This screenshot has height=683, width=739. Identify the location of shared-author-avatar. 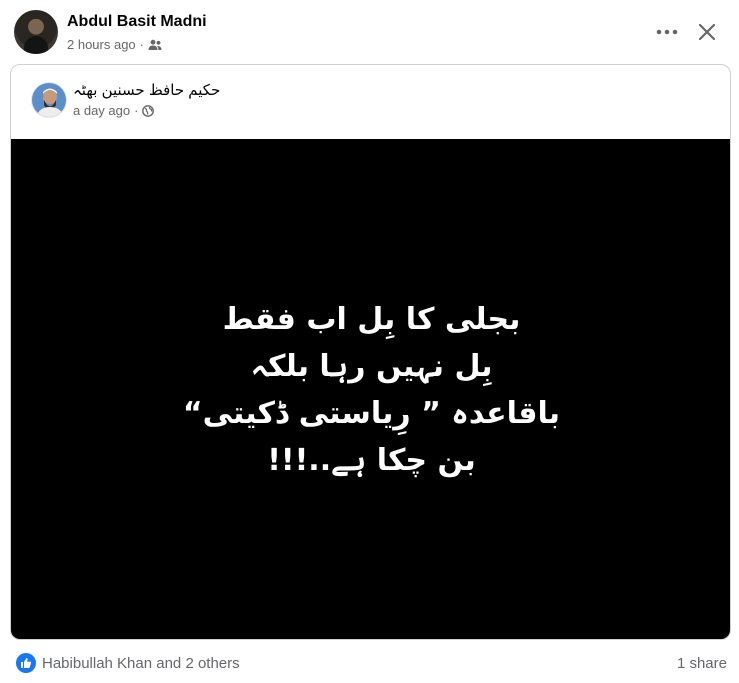
(49, 100).